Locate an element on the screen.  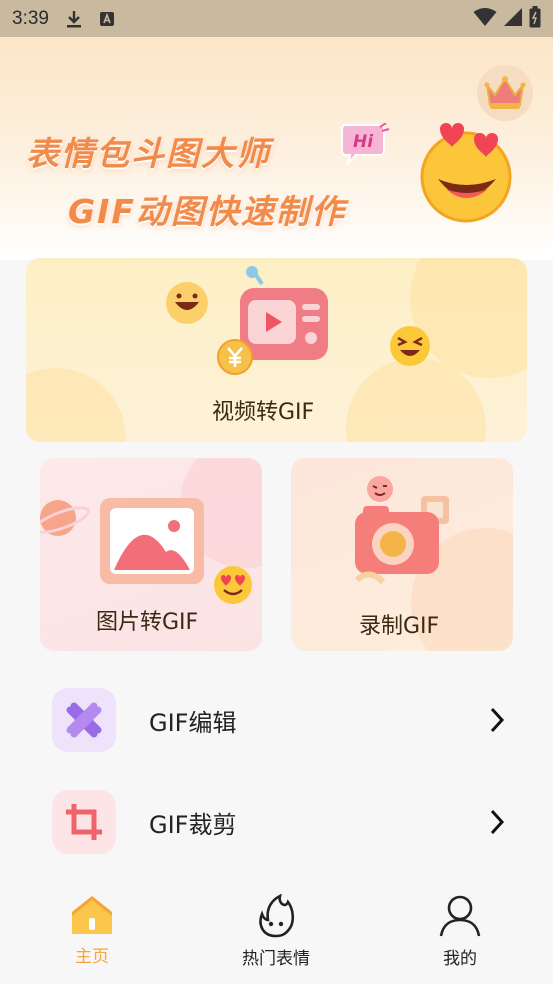
font-icon is located at coordinates (107, 19).